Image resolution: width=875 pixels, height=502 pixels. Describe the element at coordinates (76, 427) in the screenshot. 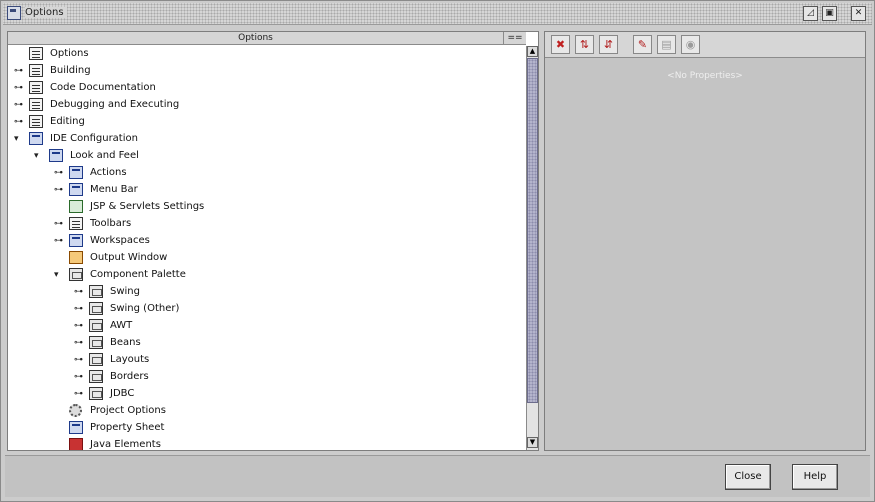

I see `property-sheet-icon` at that location.